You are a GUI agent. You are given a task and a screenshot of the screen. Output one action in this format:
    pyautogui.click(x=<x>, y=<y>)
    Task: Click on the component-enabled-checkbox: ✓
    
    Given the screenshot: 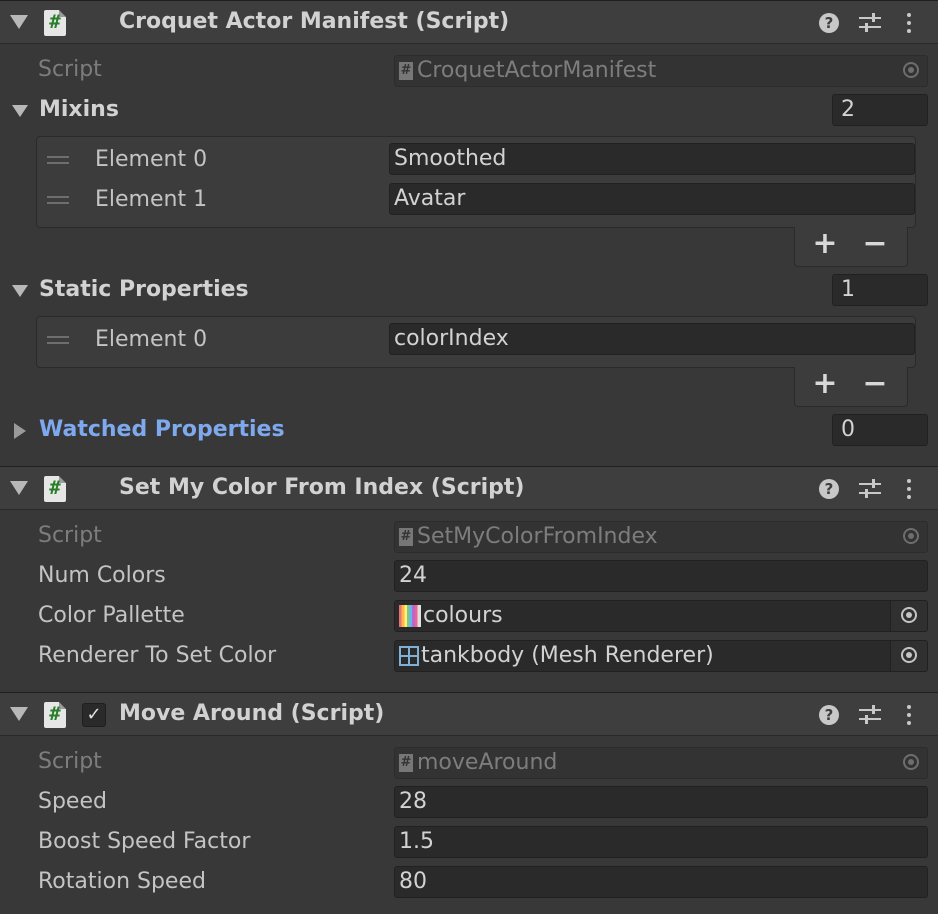 What is the action you would take?
    pyautogui.click(x=94, y=715)
    